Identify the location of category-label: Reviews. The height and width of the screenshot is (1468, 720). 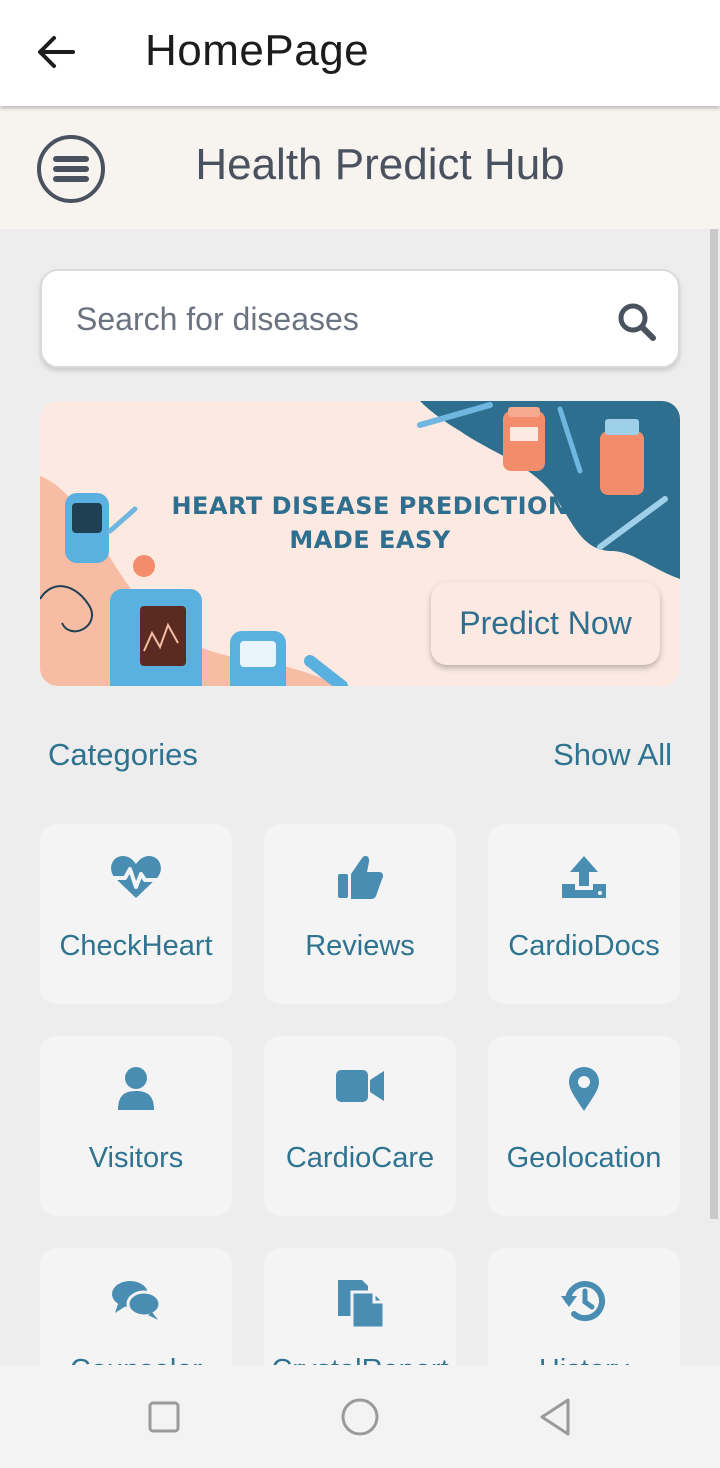
(360, 946).